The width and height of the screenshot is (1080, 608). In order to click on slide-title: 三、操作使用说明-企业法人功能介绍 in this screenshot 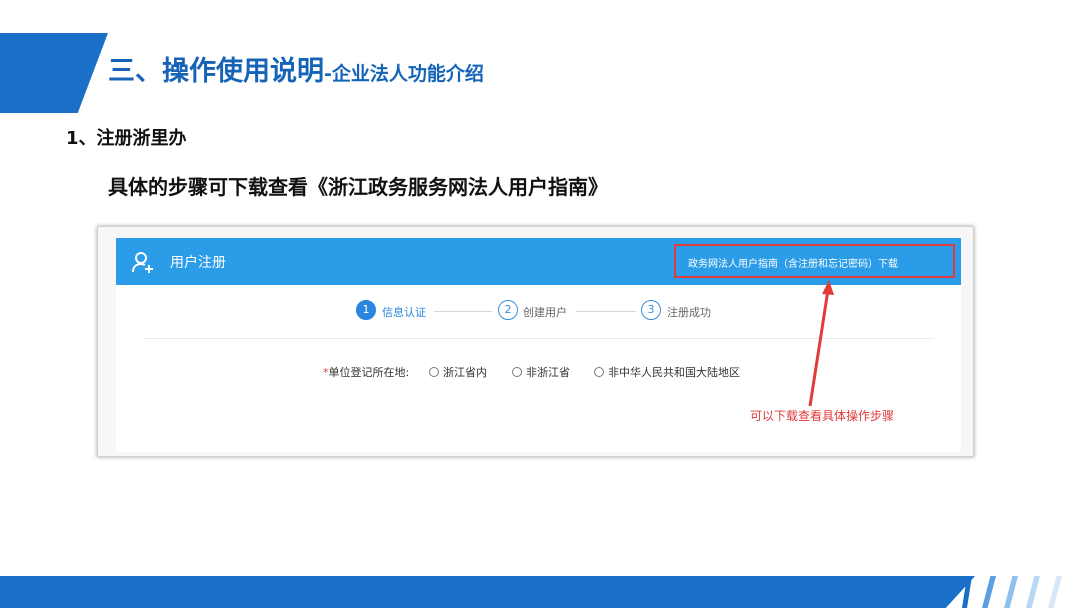, I will do `click(296, 68)`.